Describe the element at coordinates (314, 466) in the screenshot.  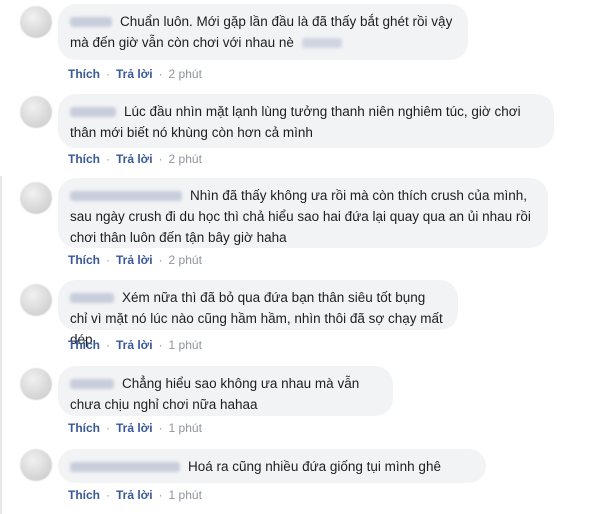
I see `comment-text: Hoá ra cũng nhiều đứa giống tụi mình ghê` at that location.